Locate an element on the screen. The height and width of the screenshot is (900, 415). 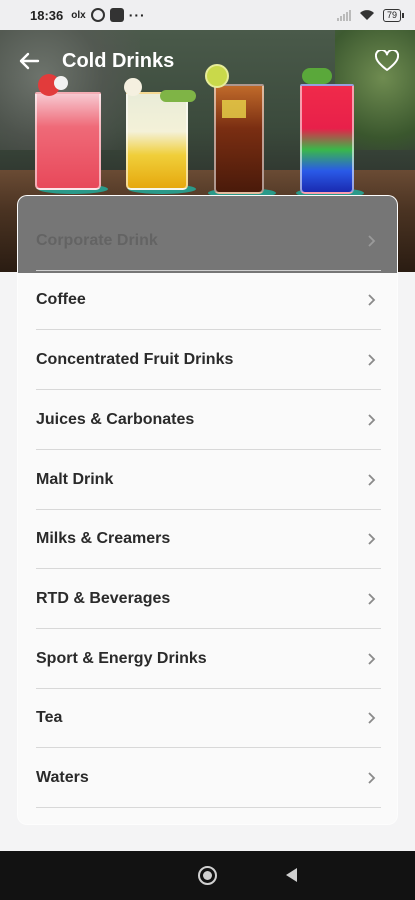
app-icon is located at coordinates (116, 15).